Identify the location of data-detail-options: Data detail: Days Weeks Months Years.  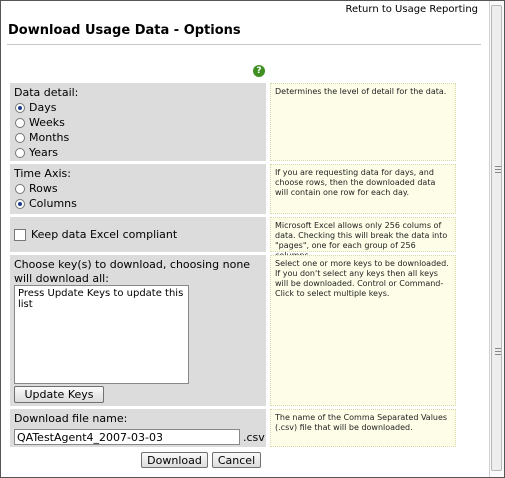
(138, 122).